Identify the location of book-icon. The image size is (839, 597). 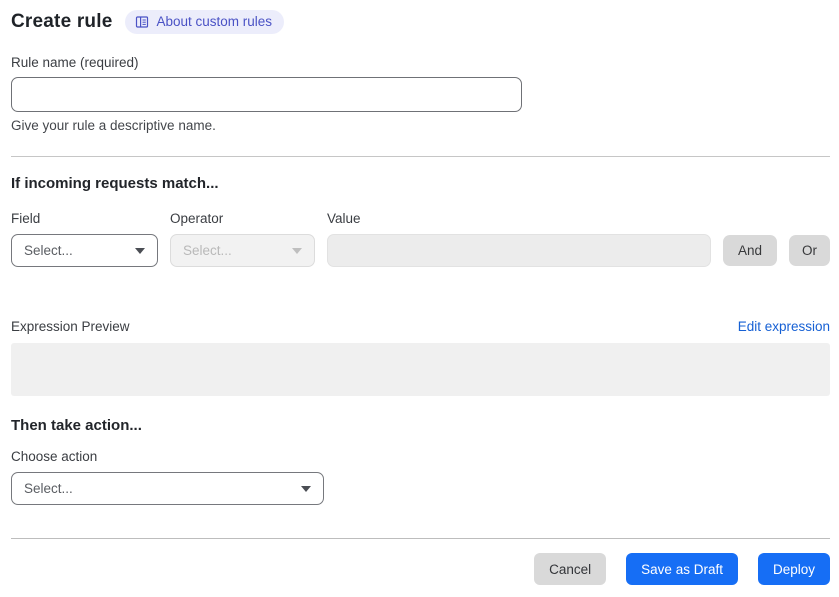
(142, 21).